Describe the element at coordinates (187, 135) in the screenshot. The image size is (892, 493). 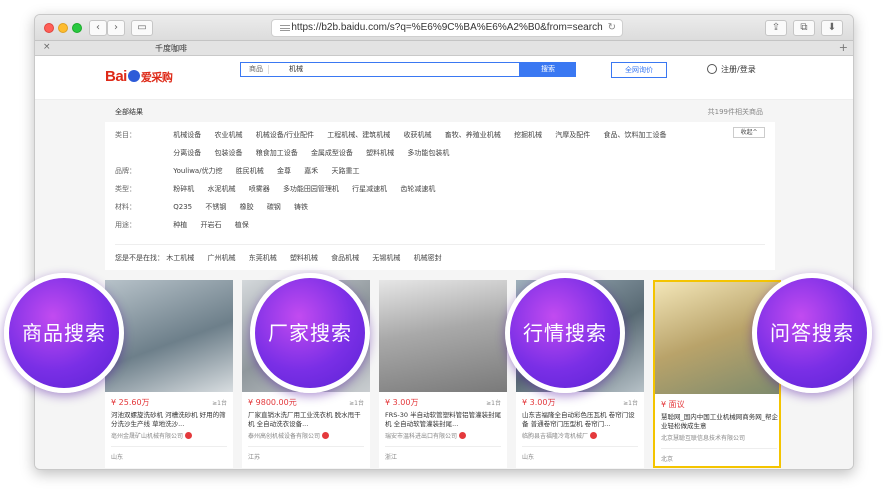
I see `filter-option: 机械设备` at that location.